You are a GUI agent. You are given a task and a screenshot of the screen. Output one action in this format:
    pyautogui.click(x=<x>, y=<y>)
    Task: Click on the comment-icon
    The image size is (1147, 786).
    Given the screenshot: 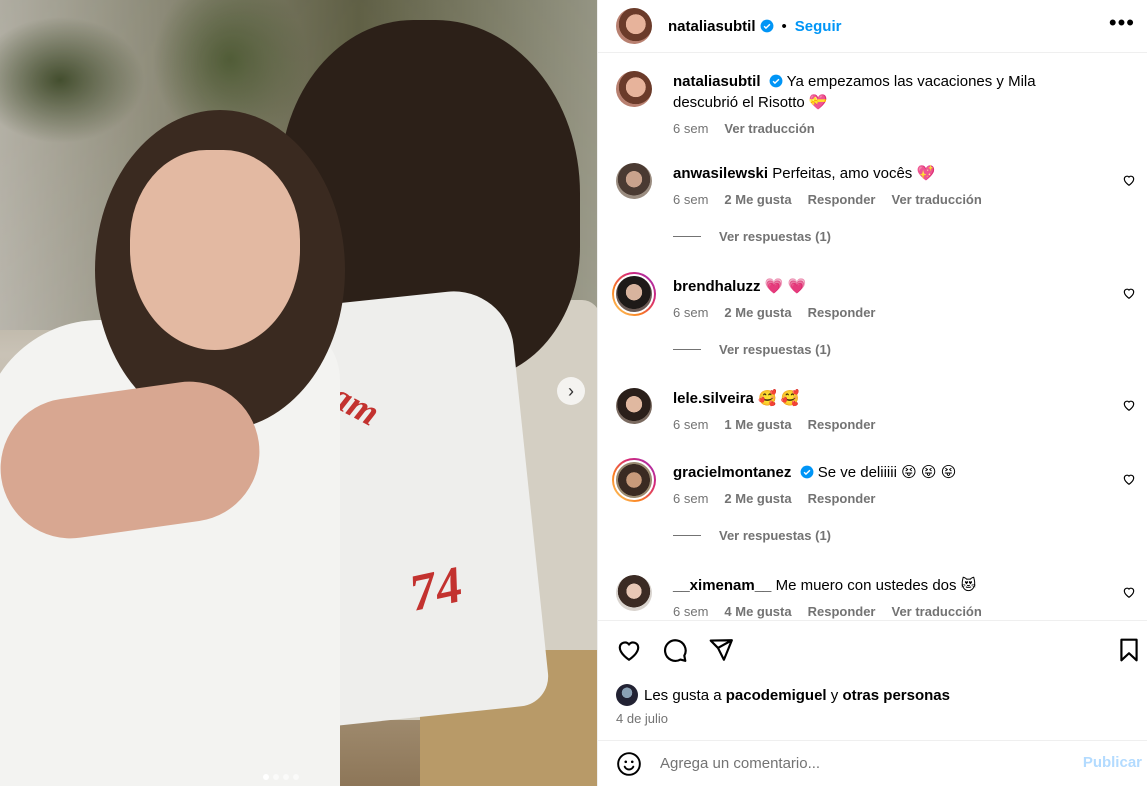 What is the action you would take?
    pyautogui.click(x=675, y=650)
    